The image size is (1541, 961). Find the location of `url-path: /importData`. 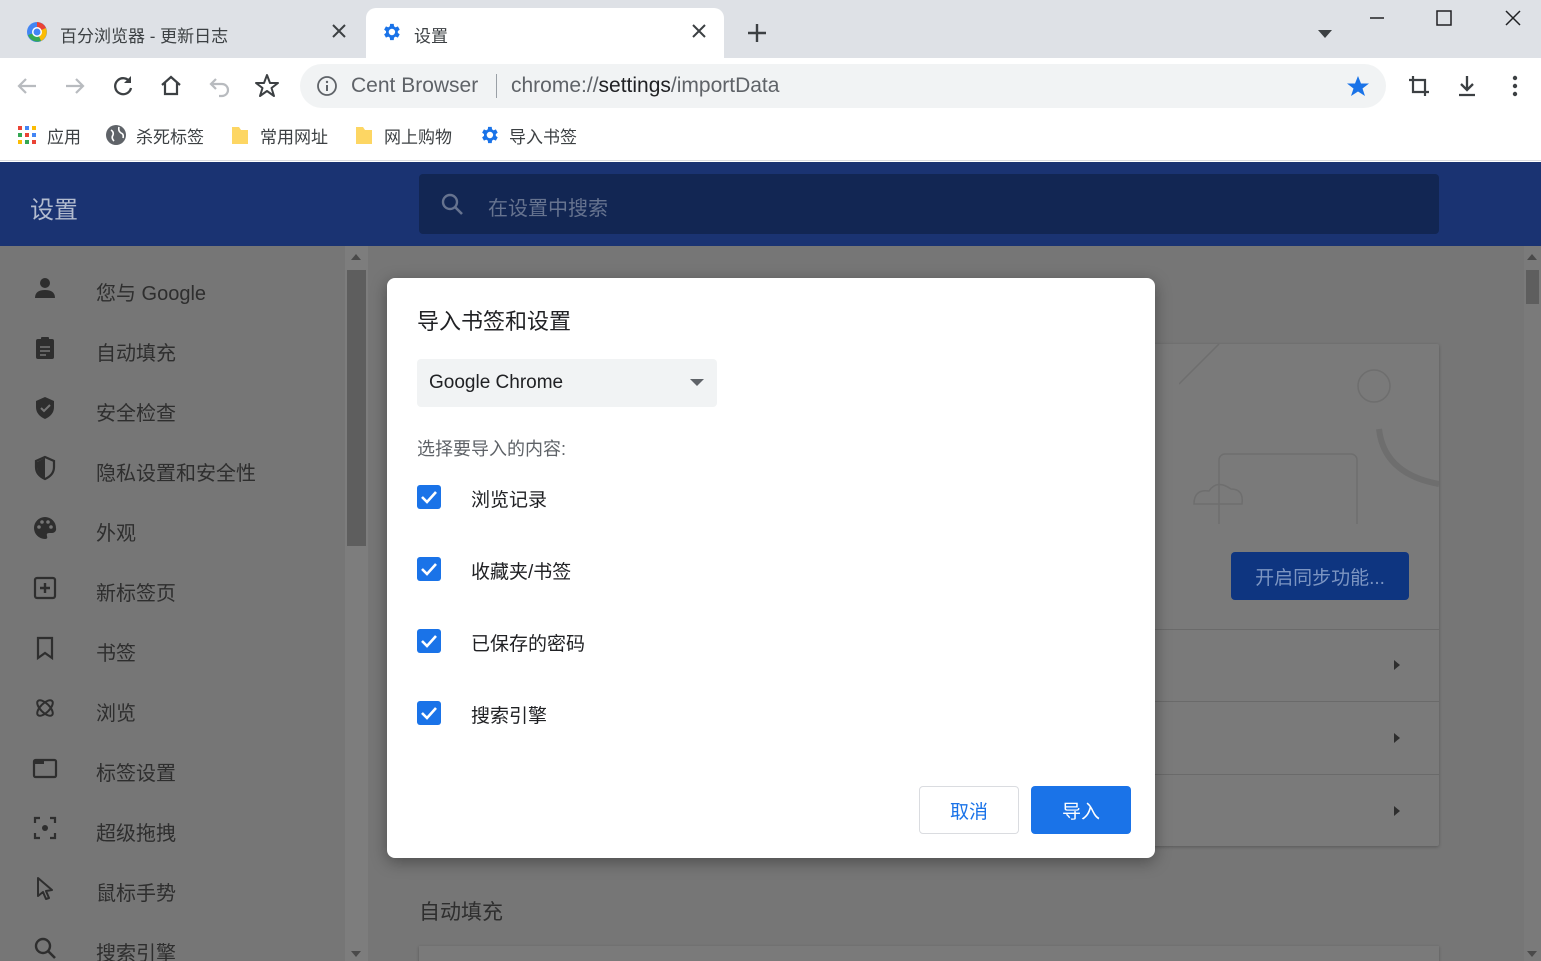

url-path: /importData is located at coordinates (725, 85).